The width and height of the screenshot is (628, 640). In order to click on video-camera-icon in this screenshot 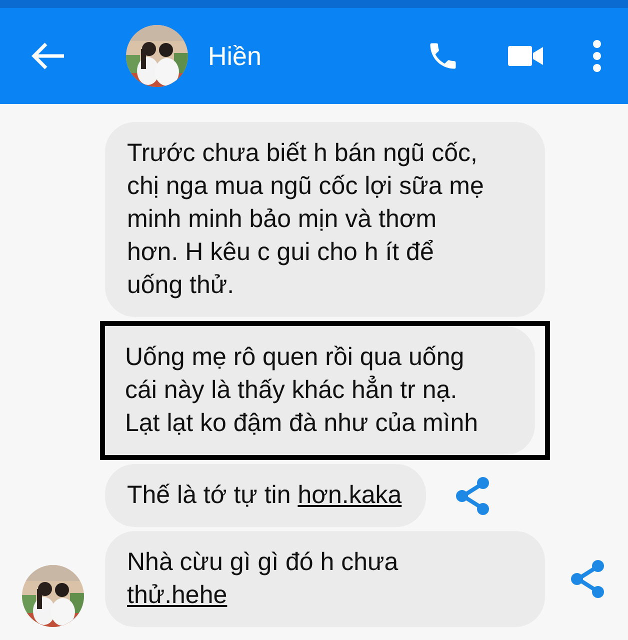, I will do `click(526, 56)`.